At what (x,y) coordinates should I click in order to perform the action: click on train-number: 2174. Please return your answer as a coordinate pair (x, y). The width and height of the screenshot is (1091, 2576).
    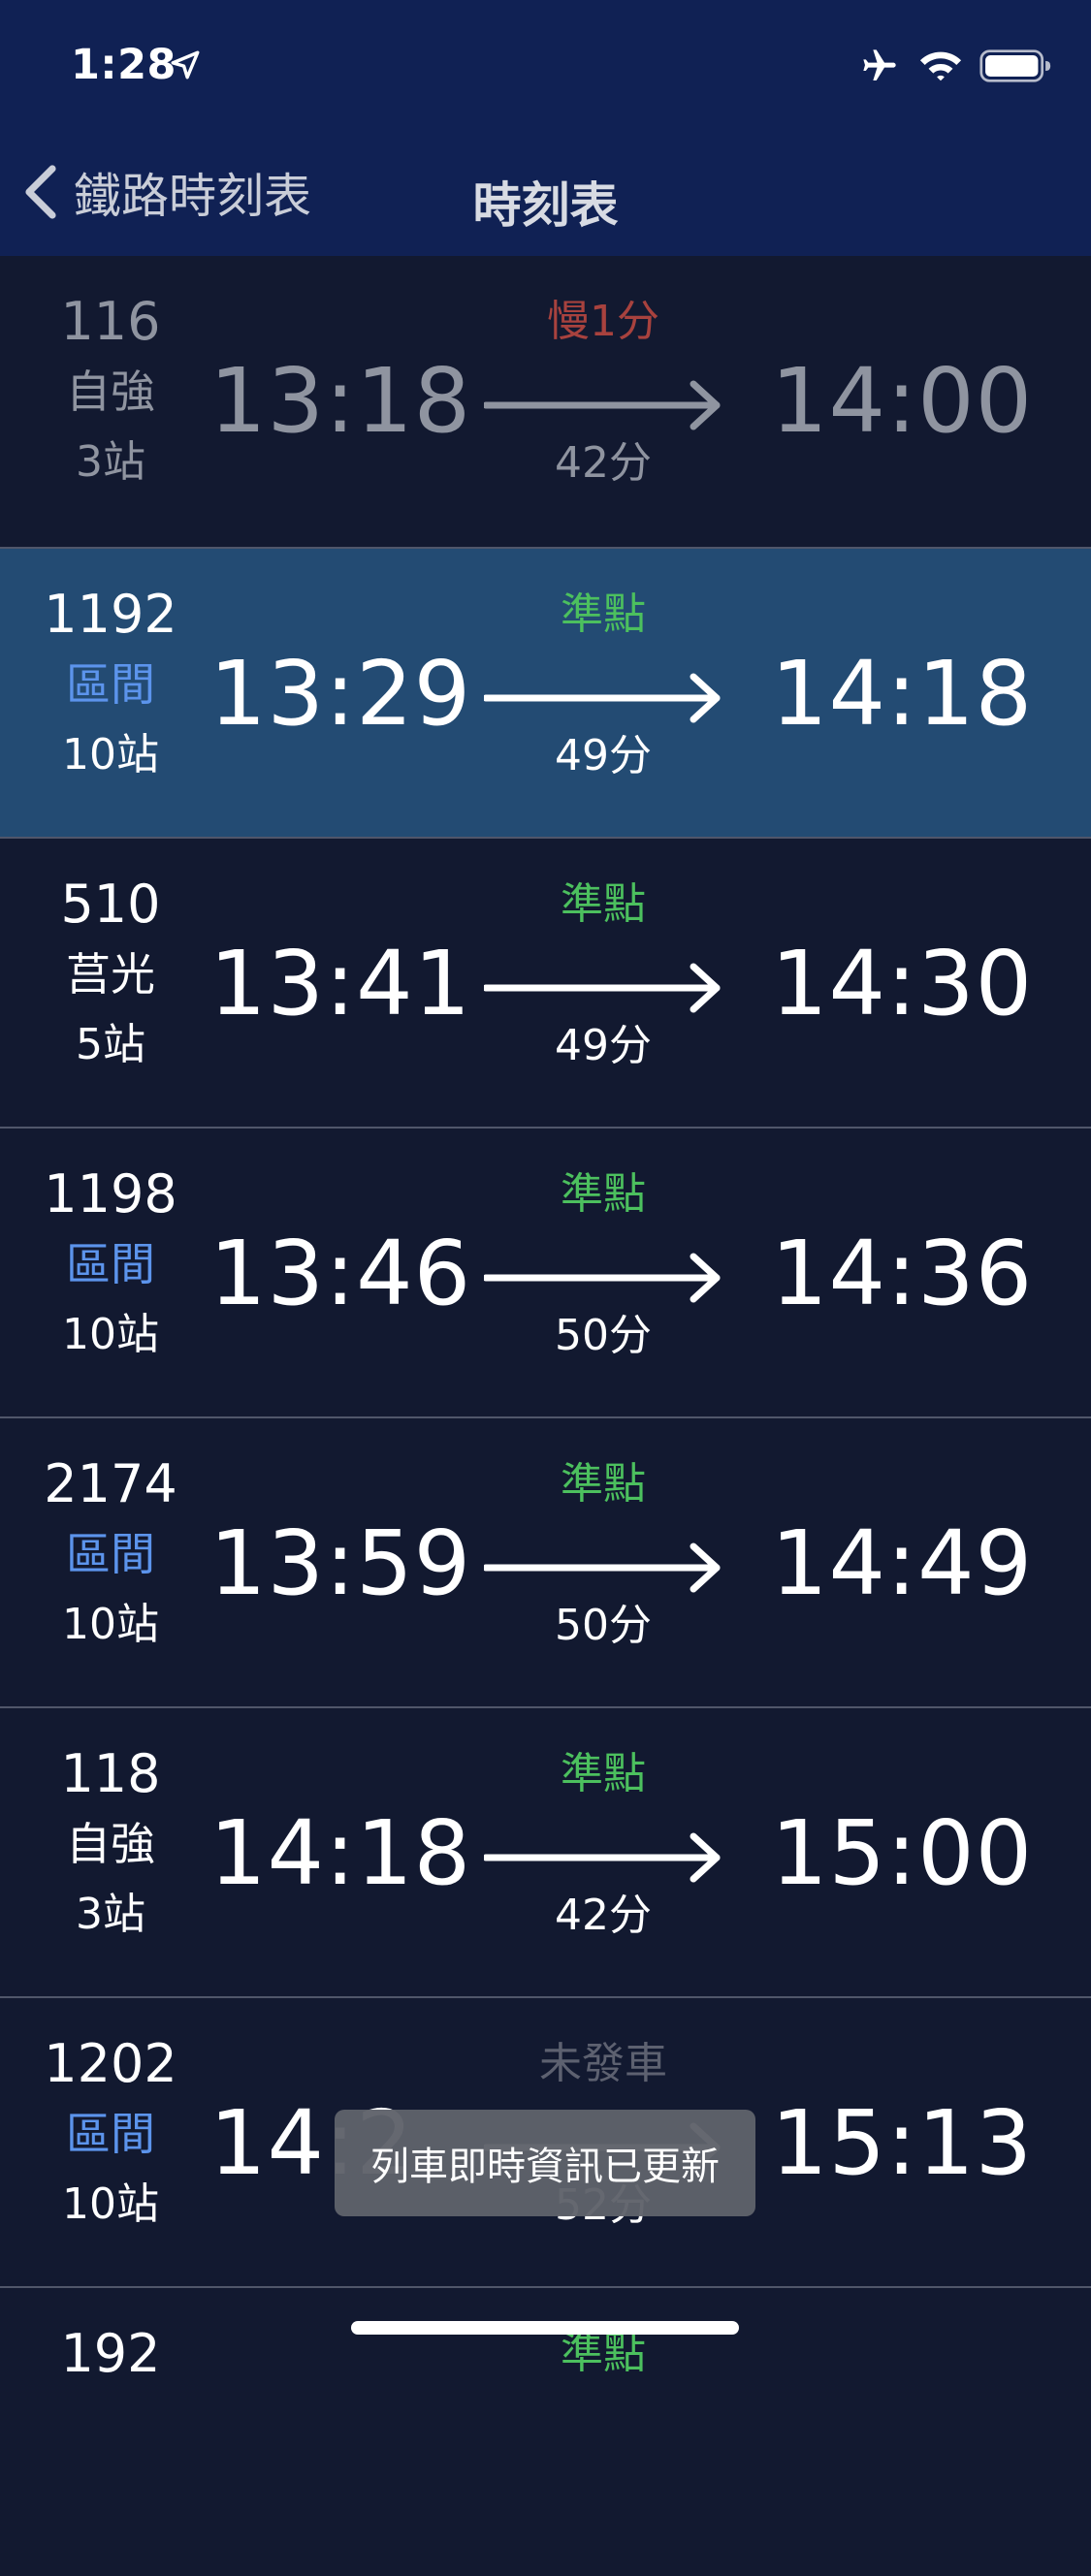
    Looking at the image, I should click on (110, 1483).